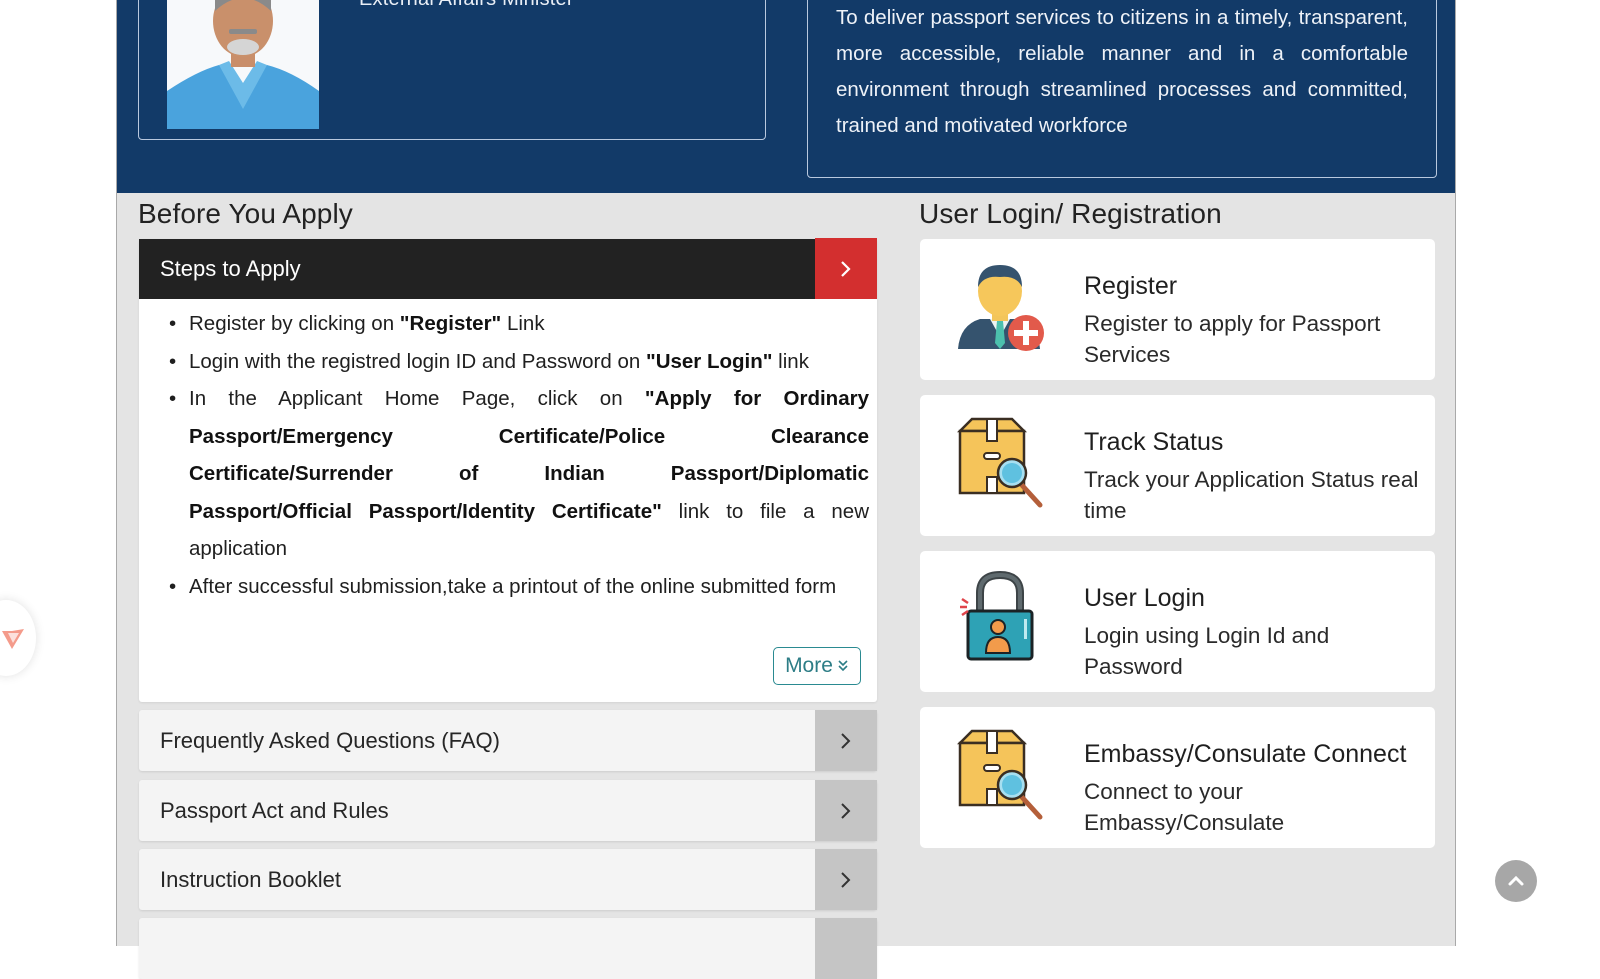 Image resolution: width=1600 pixels, height=979 pixels. Describe the element at coordinates (250, 879) in the screenshot. I see `accordion-label: Instruction Booklet` at that location.